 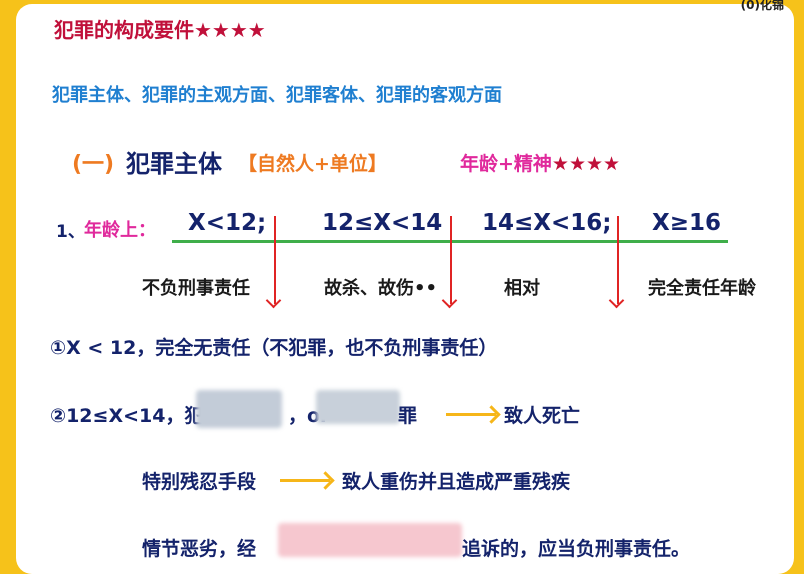 I want to click on responsibility-1: 不负刑事责任, so click(x=196, y=288).